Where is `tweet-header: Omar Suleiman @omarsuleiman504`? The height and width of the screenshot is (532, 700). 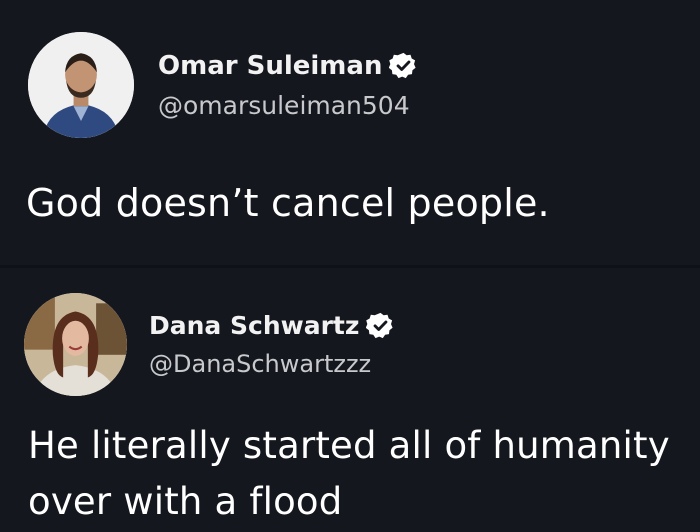 tweet-header: Omar Suleiman @omarsuleiman504 is located at coordinates (223, 85).